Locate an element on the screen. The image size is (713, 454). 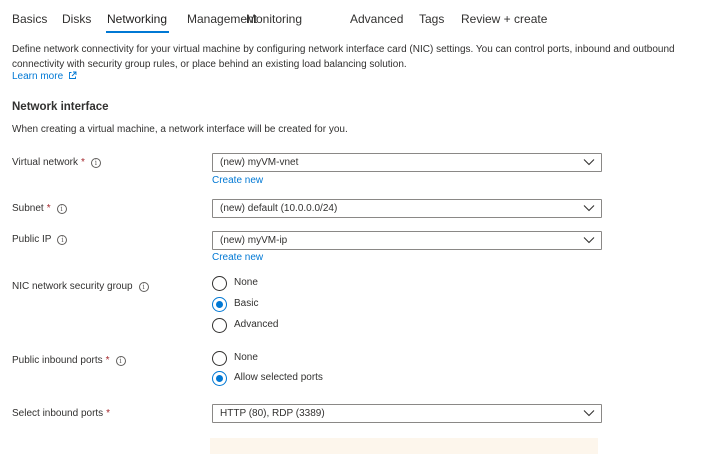
public-ip-value: (new) myVM-ip is located at coordinates (254, 240).